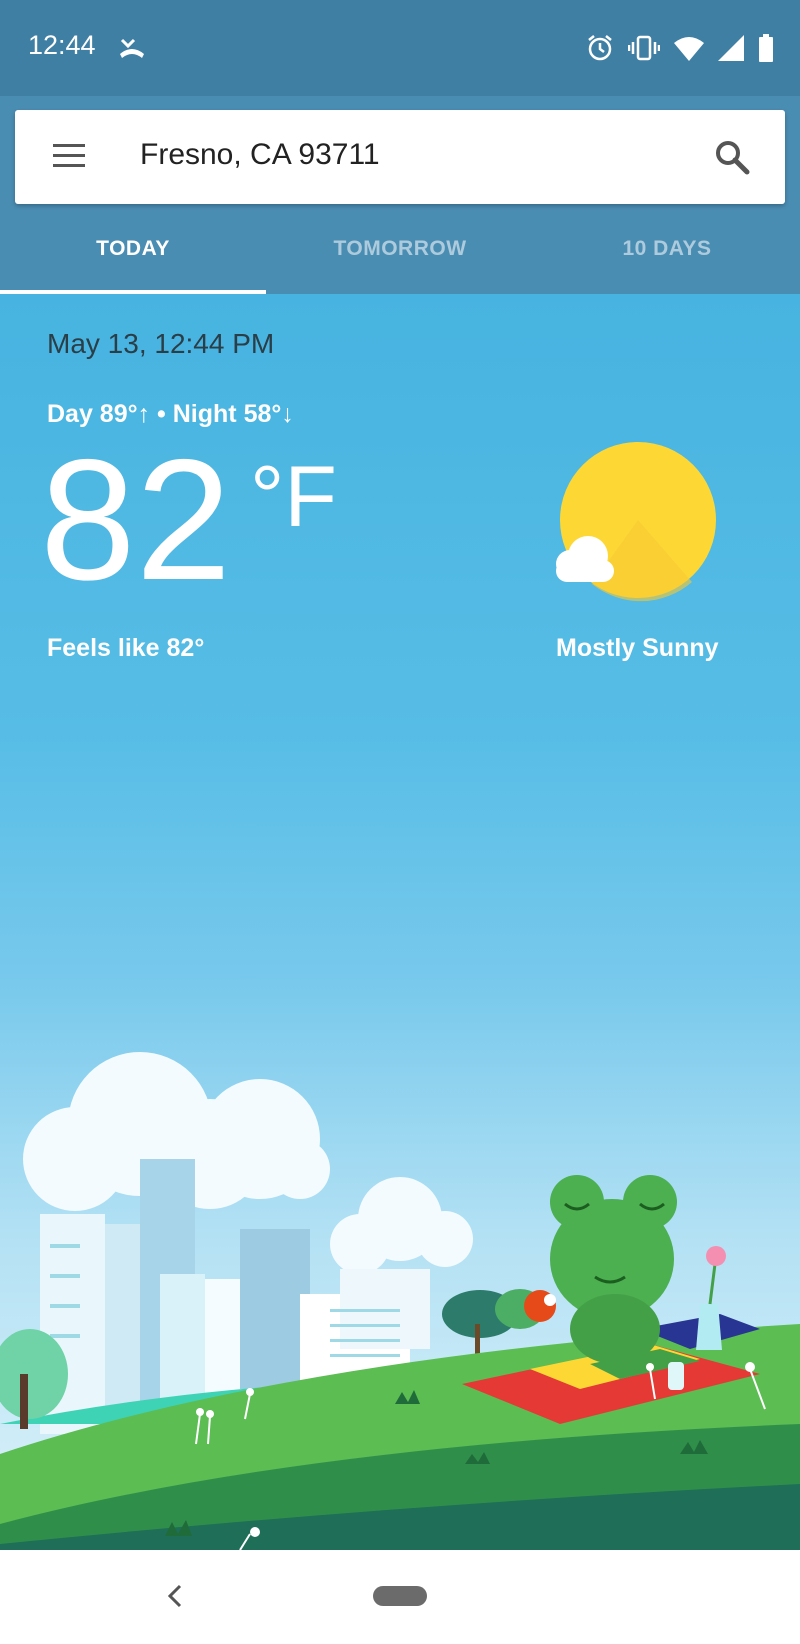 This screenshot has width=800, height=1644. Describe the element at coordinates (133, 249) in the screenshot. I see `tab-today: TODAY` at that location.